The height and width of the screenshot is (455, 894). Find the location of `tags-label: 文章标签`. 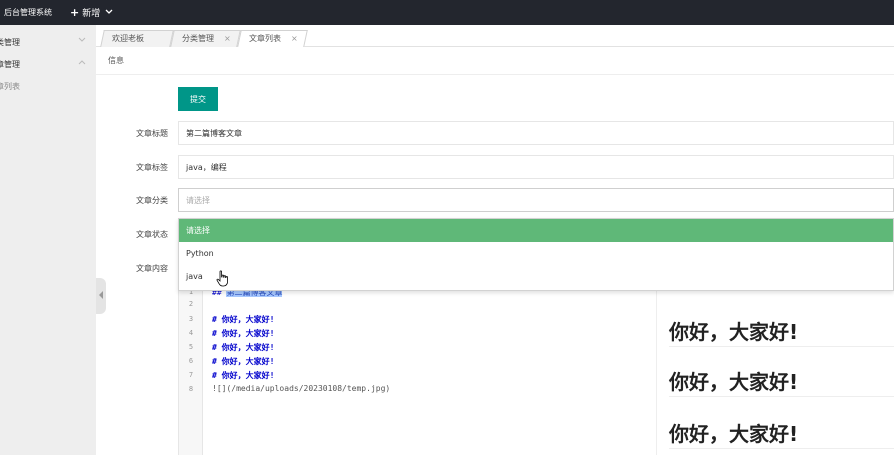

tags-label: 文章标签 is located at coordinates (152, 167).